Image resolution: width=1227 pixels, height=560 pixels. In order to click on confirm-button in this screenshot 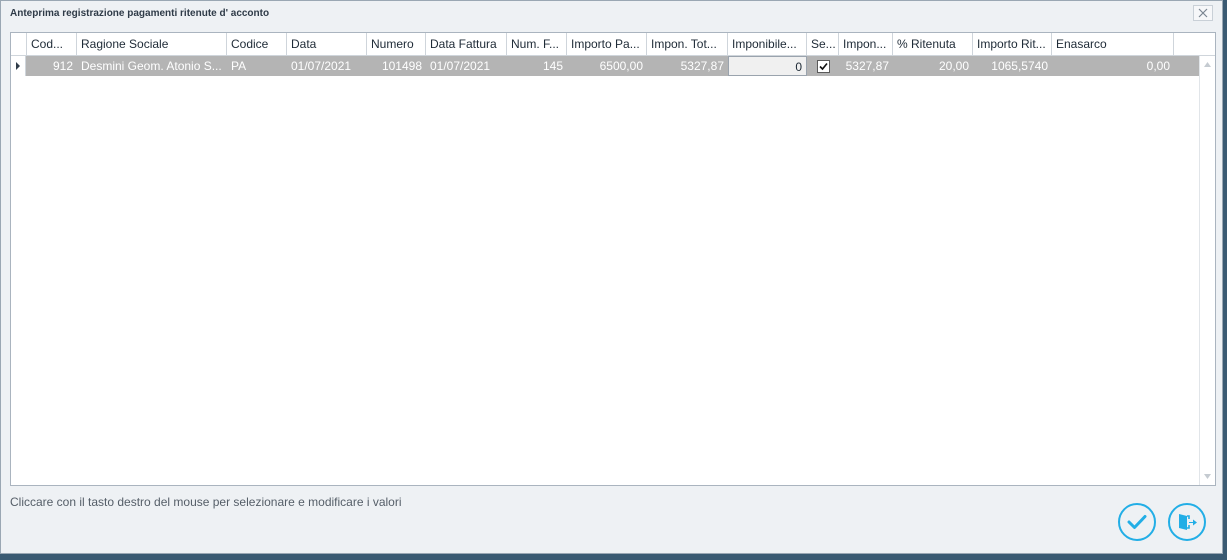, I will do `click(1137, 522)`.